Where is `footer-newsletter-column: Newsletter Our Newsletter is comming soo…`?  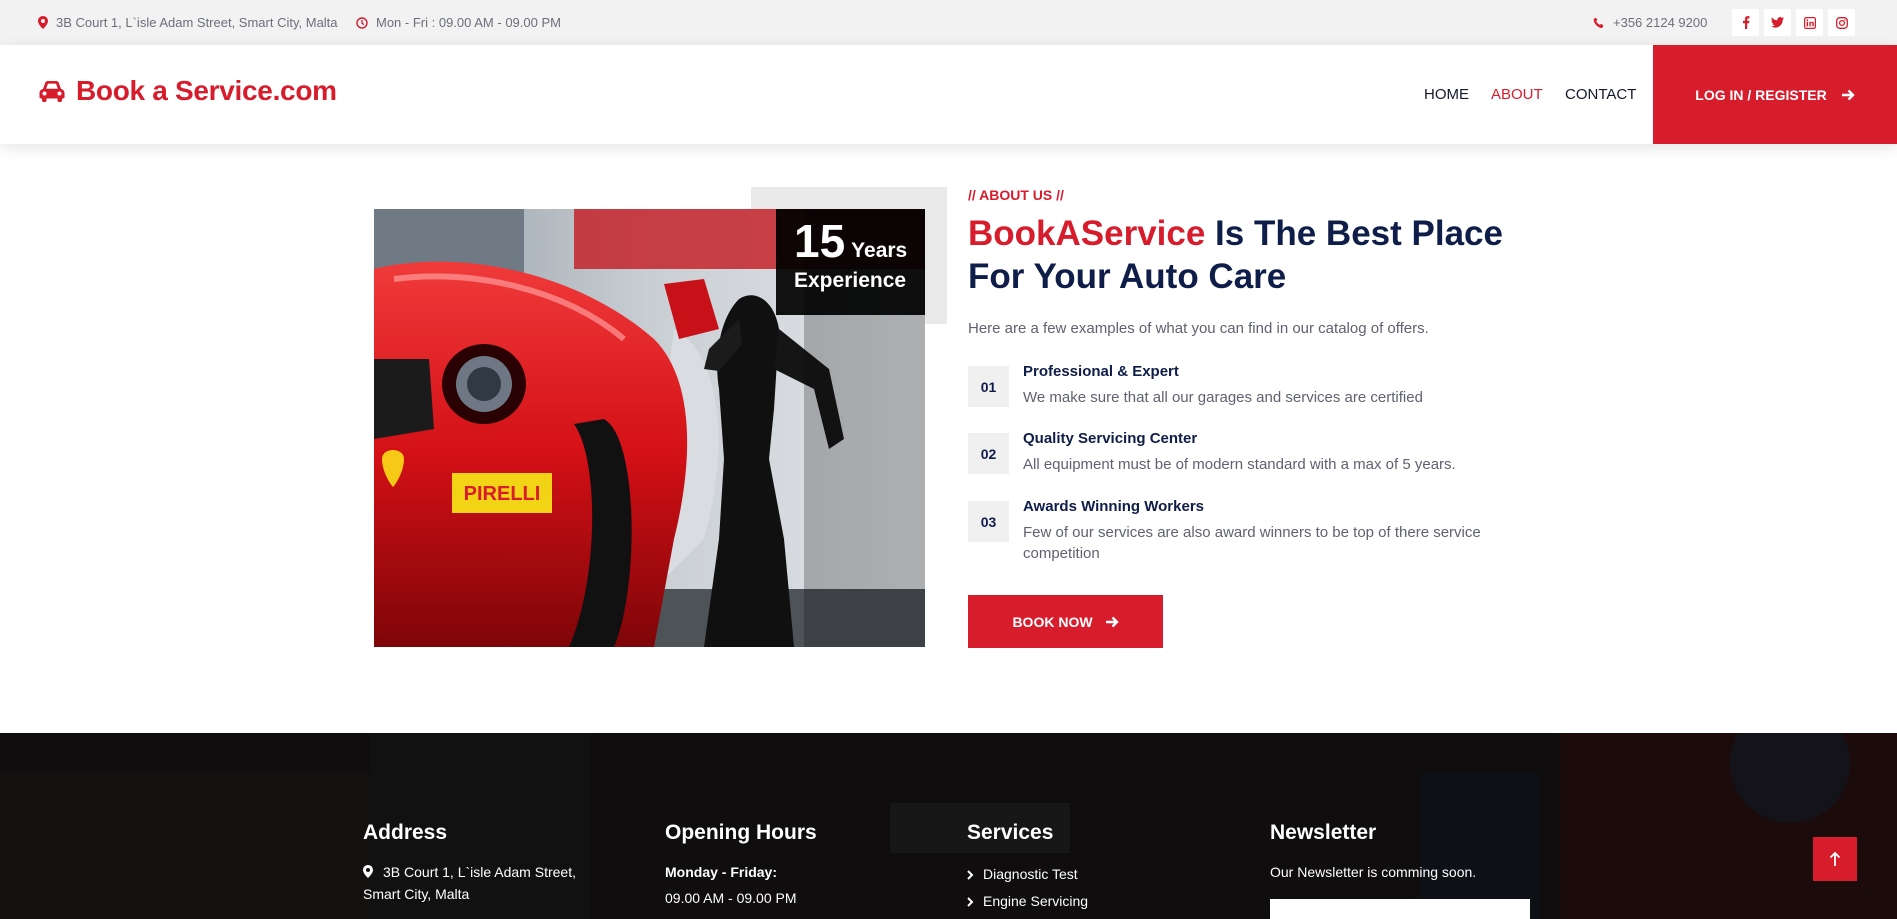
footer-newsletter-column: Newsletter Our Newsletter is comming soo… is located at coordinates (1400, 870).